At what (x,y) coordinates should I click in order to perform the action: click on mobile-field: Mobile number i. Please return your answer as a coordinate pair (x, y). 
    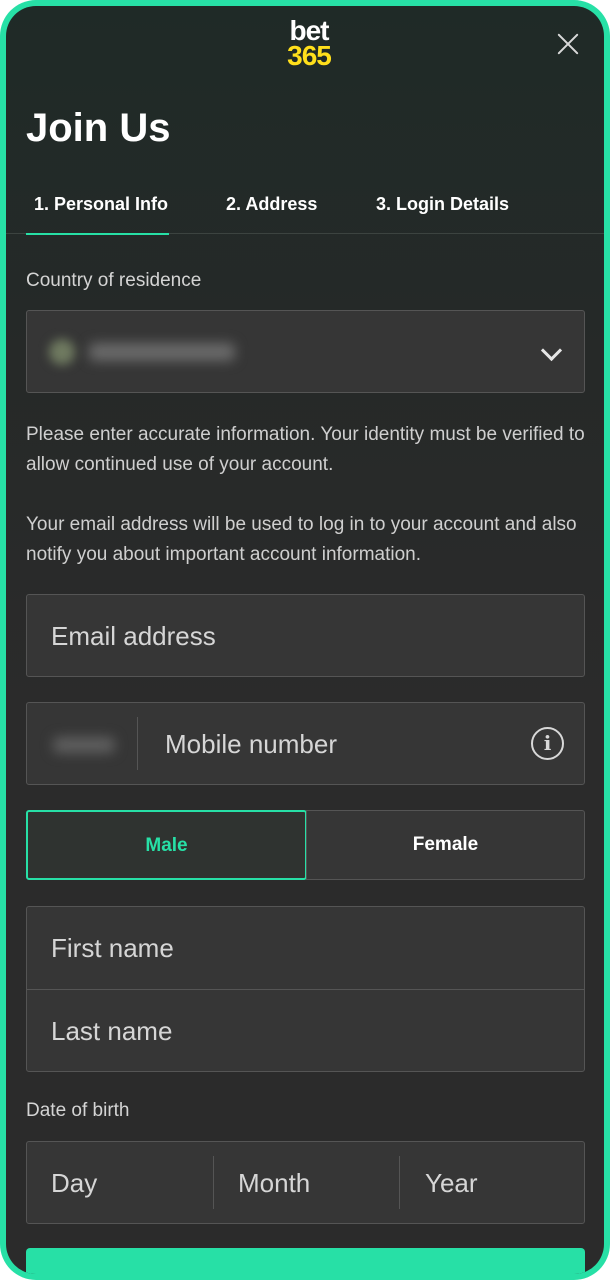
    Looking at the image, I should click on (305, 743).